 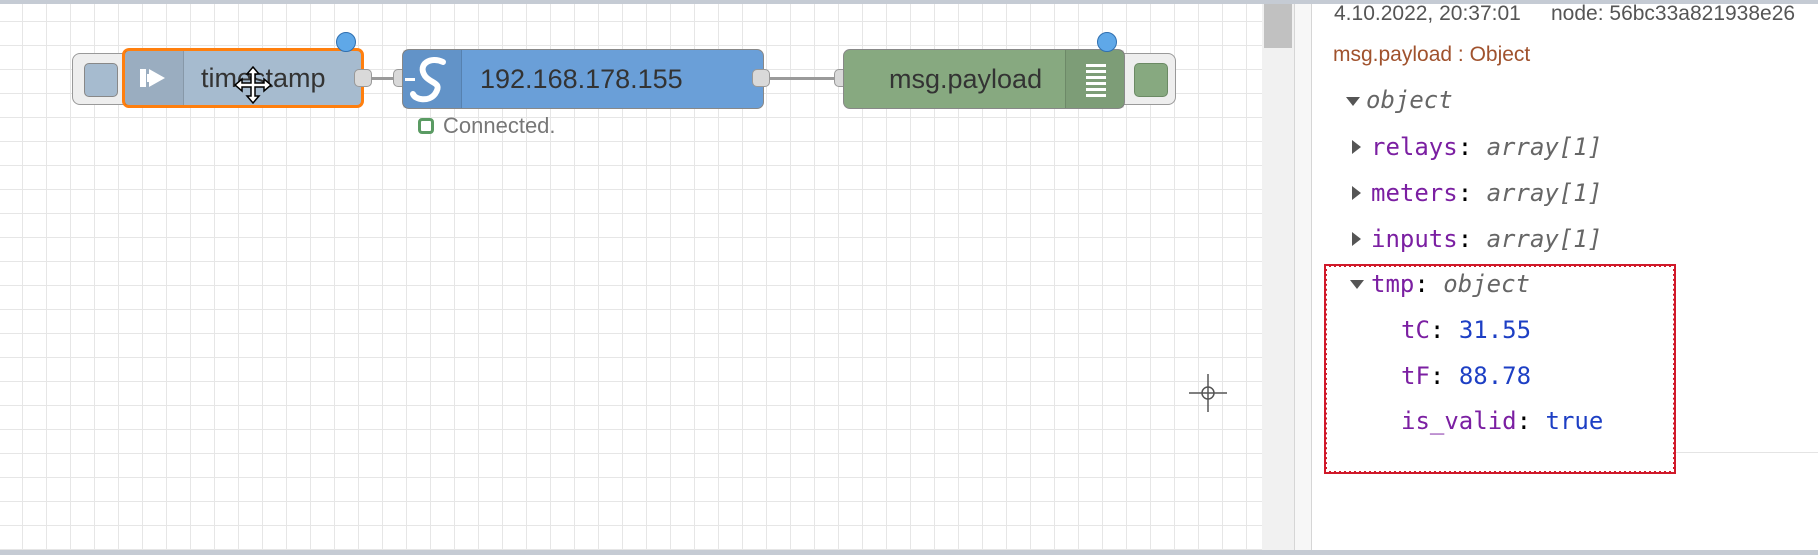 What do you see at coordinates (1427, 13) in the screenshot?
I see `debug-message-timestamp: 4.10.2022, 20:37:01` at bounding box center [1427, 13].